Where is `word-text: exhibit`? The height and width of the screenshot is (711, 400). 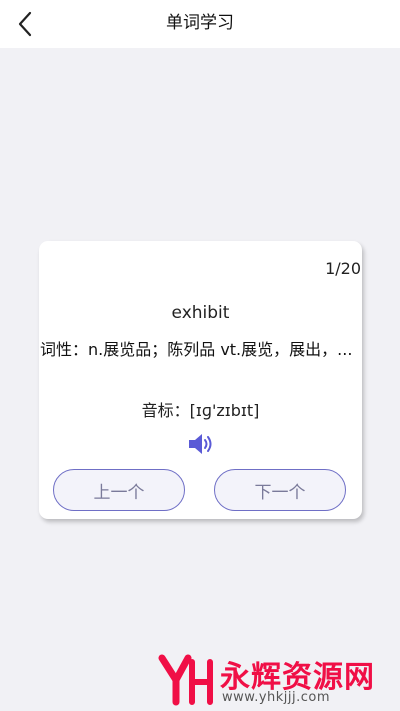 word-text: exhibit is located at coordinates (200, 313).